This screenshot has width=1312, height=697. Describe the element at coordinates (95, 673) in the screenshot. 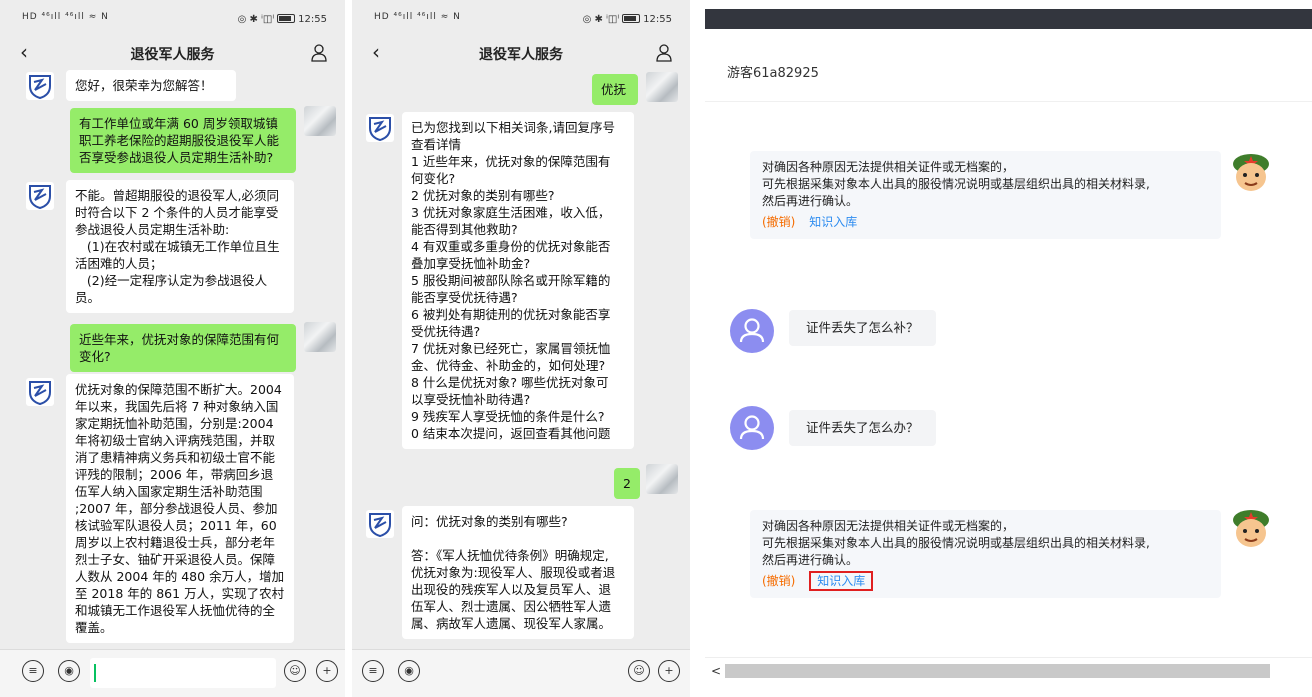

I see `text-caret` at that location.